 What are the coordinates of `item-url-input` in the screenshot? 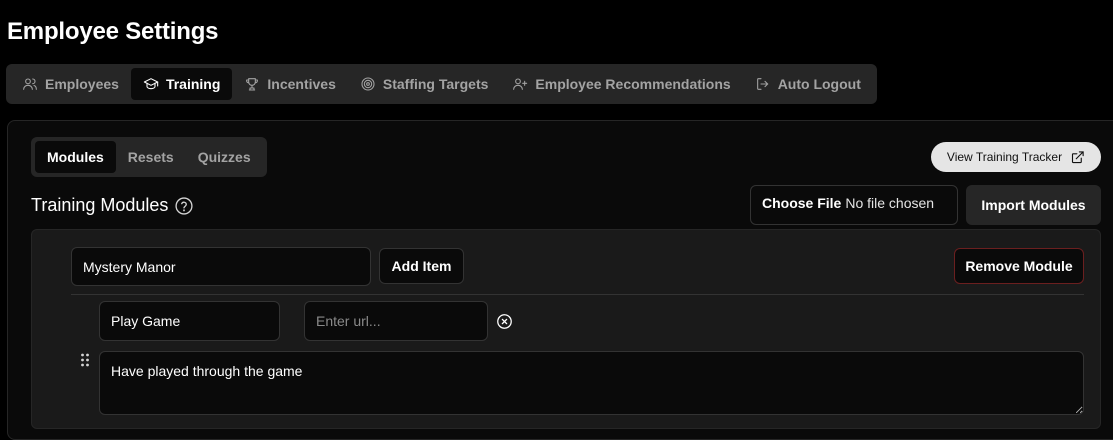 It's located at (396, 321).